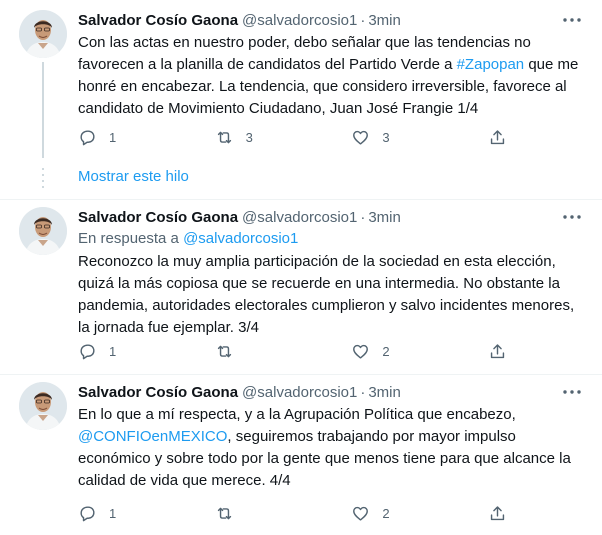 The height and width of the screenshot is (535, 602). What do you see at coordinates (381, 137) in the screenshot?
I see `like-button: 3` at bounding box center [381, 137].